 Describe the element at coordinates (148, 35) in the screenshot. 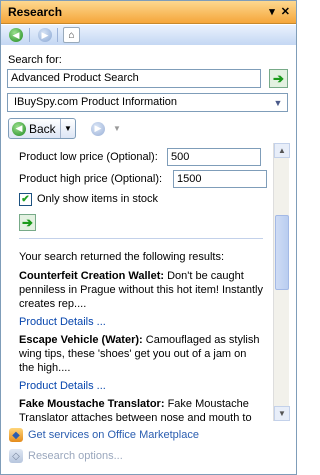

I see `pane-nav-strip: ◀ ▶ ⌂` at that location.